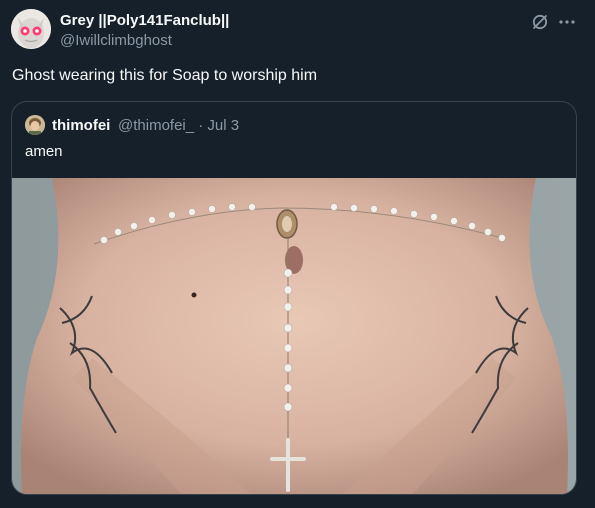 The width and height of the screenshot is (595, 508). I want to click on quote-author-handle-date: @thimofei_ · Jul 3, so click(178, 125).